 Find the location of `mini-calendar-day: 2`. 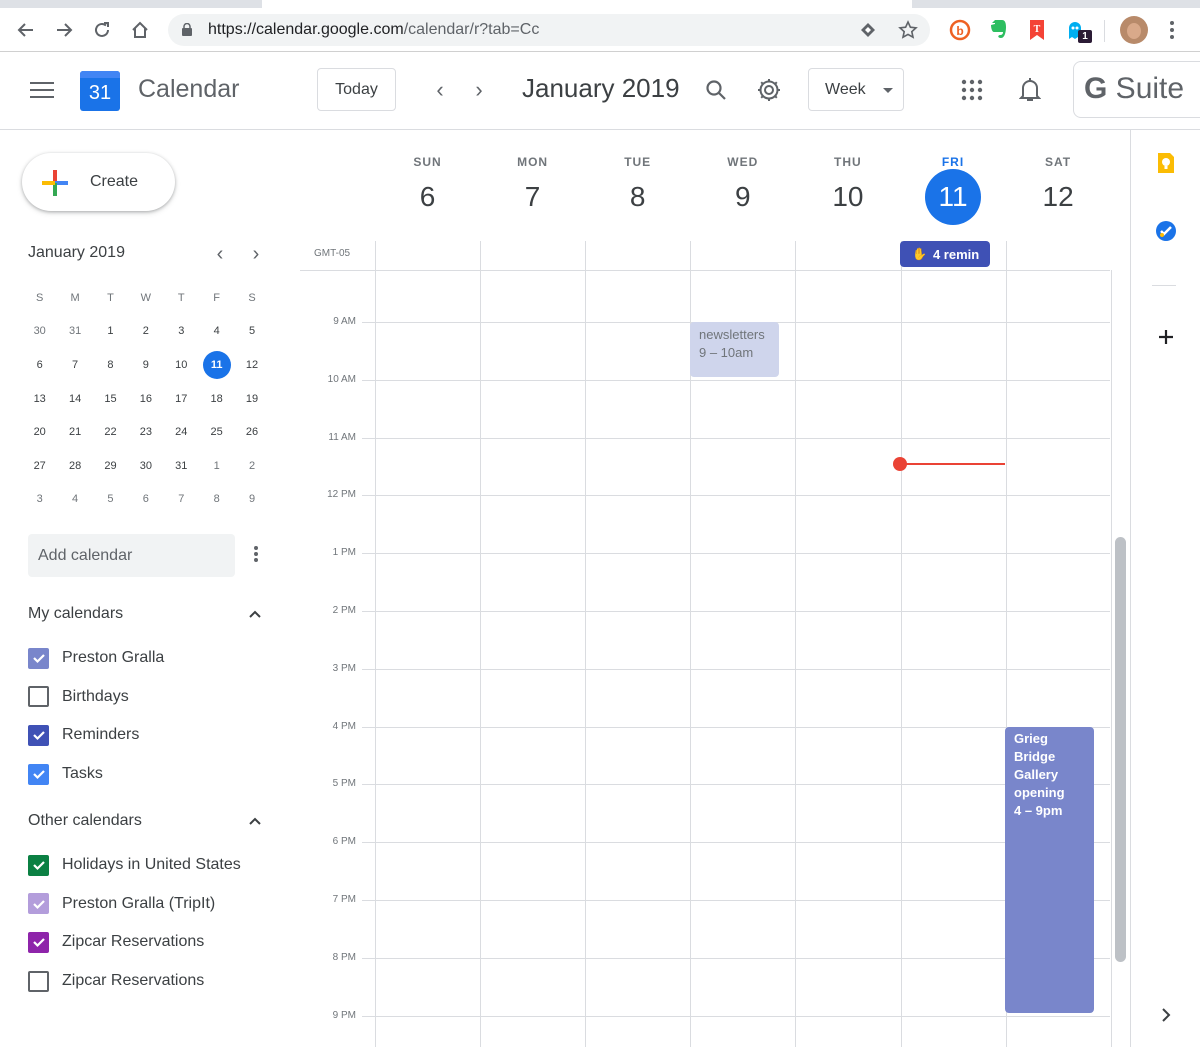

mini-calendar-day: 2 is located at coordinates (251, 466).